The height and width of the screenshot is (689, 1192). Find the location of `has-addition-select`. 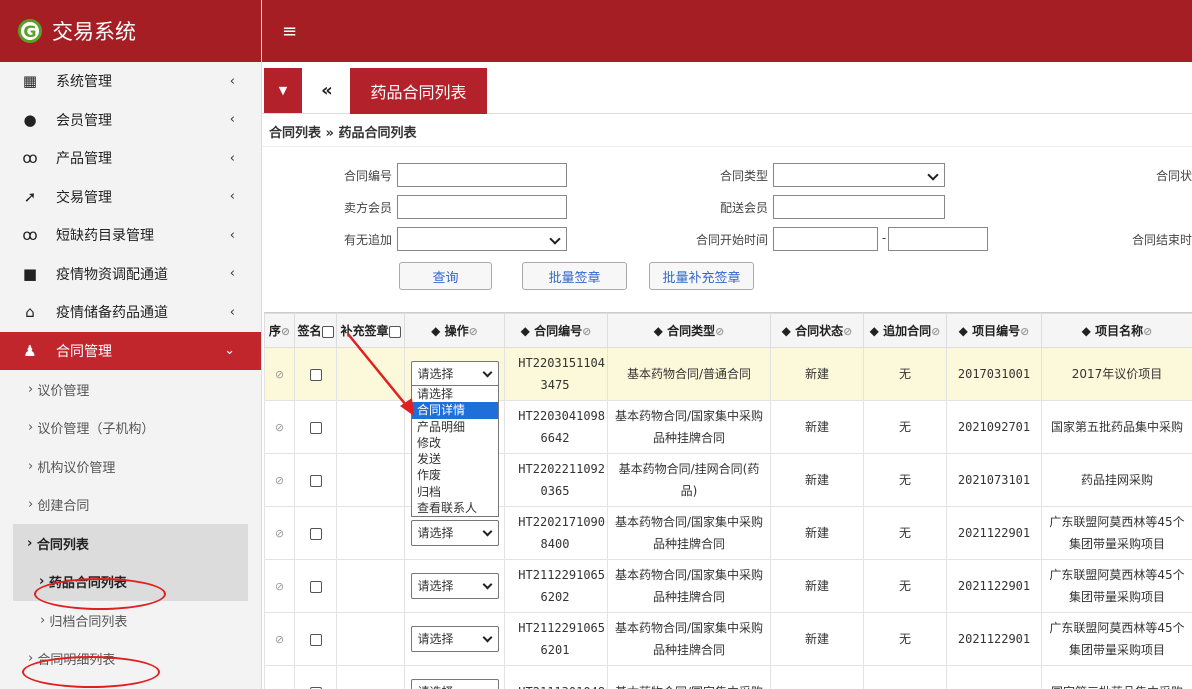

has-addition-select is located at coordinates (482, 239).